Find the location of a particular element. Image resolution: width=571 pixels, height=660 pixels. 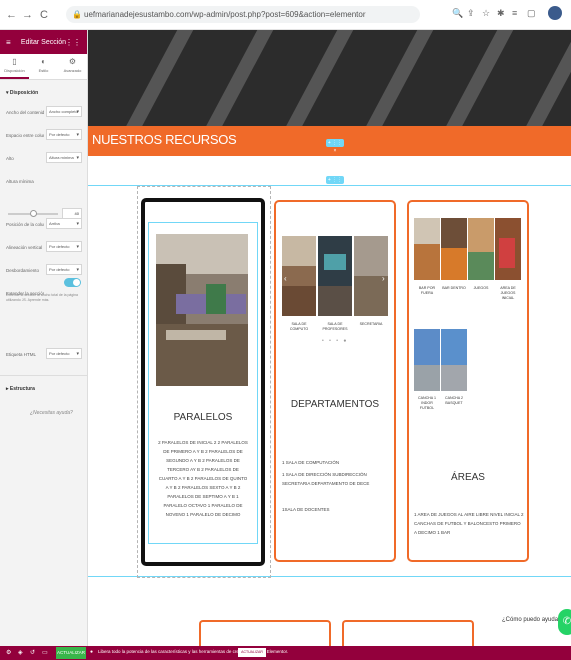

control-vertical-align: Alineación vertical Por defecto is located at coordinates (43, 248).